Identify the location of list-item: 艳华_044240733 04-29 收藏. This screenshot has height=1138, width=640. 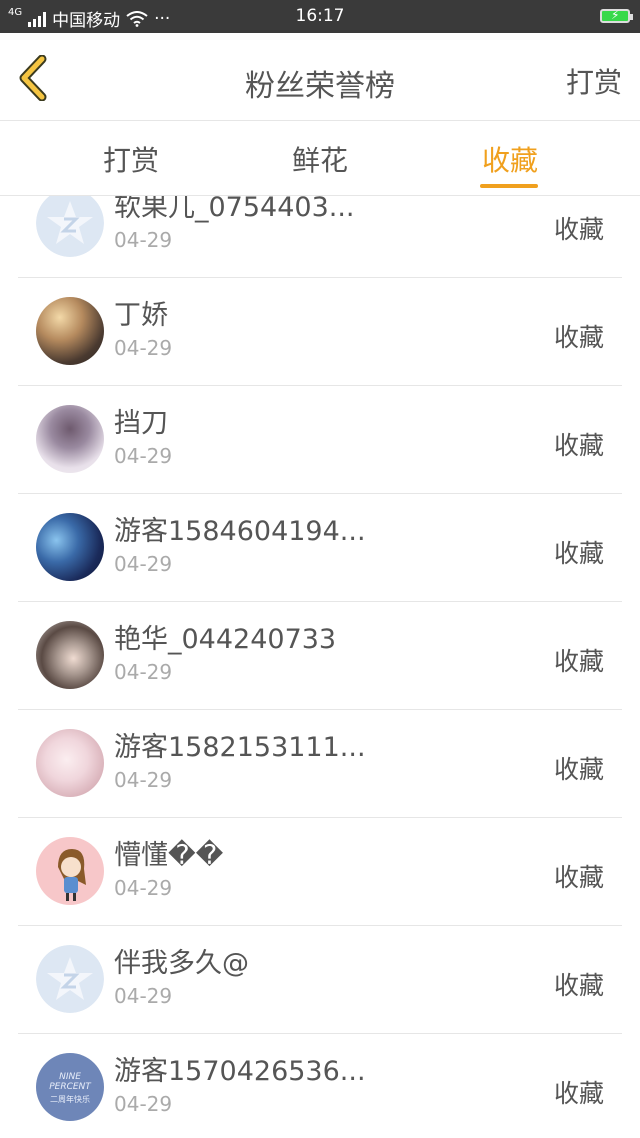
(320, 656).